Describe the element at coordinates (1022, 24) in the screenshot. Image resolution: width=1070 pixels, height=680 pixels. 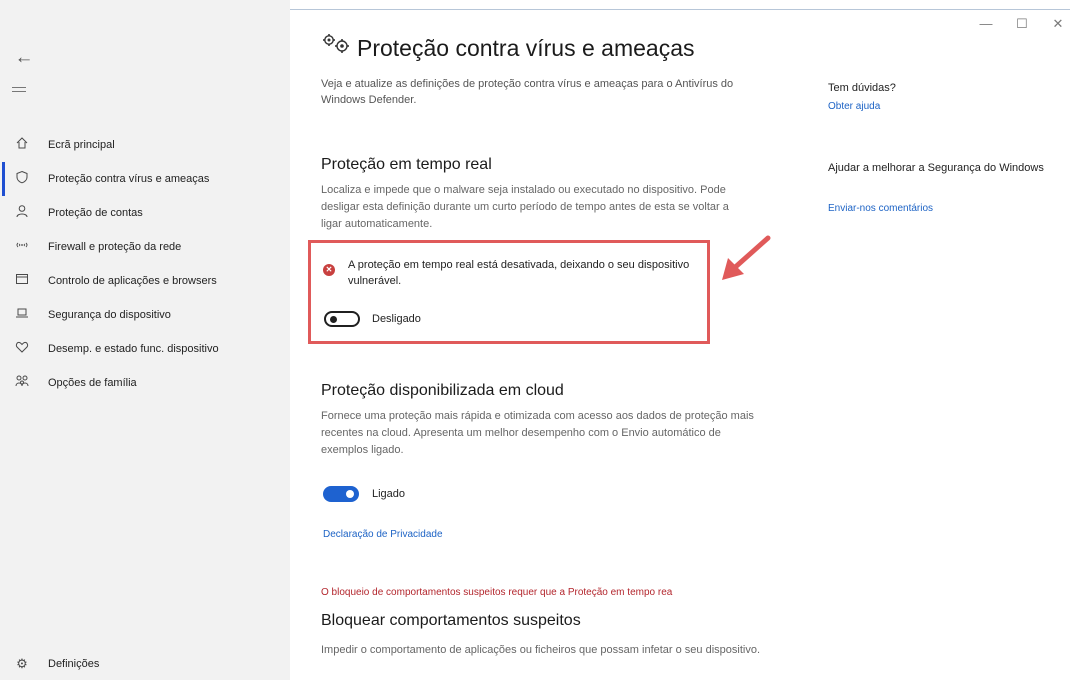
I see `maximize-button: ☐` at that location.